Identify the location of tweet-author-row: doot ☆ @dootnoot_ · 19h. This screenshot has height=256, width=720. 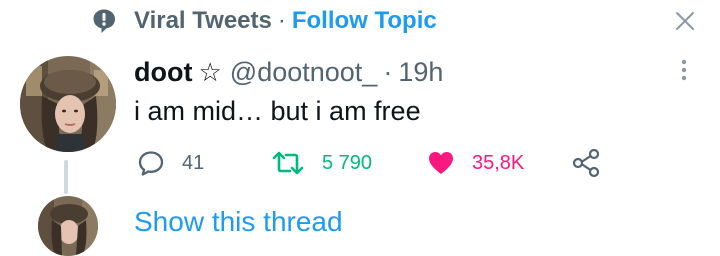
(288, 72).